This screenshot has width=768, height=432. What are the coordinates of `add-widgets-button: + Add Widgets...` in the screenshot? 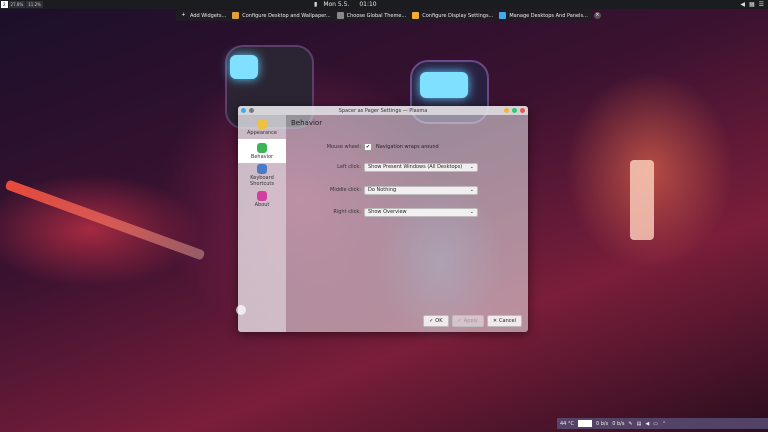 It's located at (203, 15).